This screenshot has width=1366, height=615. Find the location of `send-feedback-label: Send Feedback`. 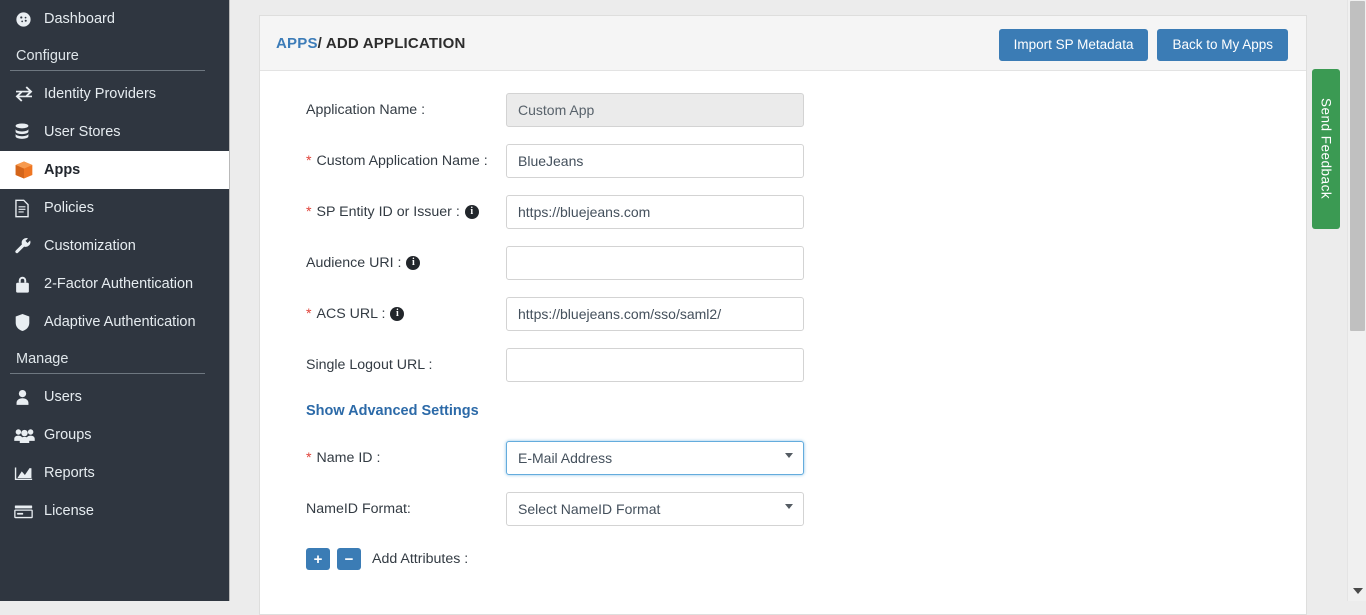

send-feedback-label: Send Feedback is located at coordinates (1326, 149).